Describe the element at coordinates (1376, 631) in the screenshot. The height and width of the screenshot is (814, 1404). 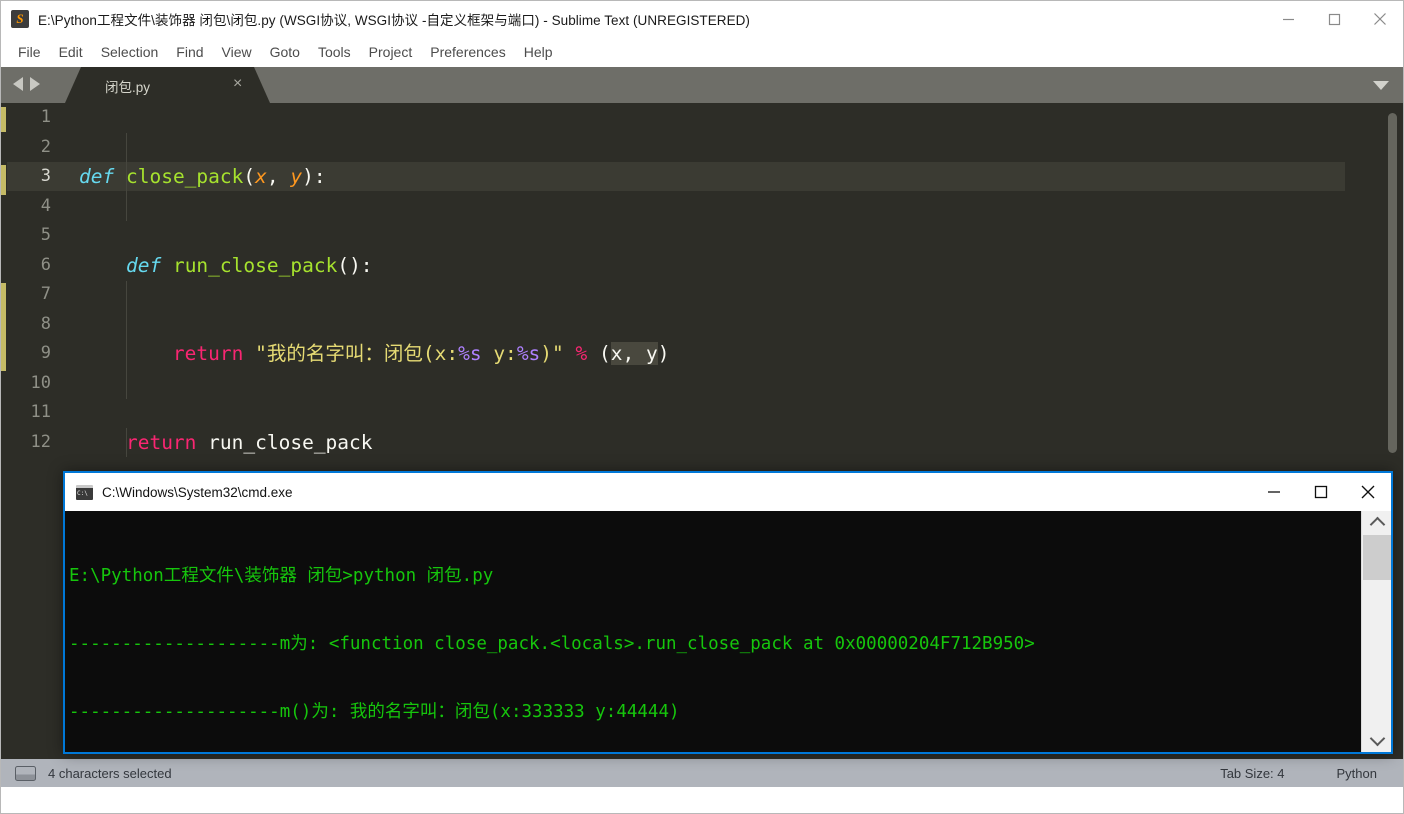
I see `cmd-scrollbar` at that location.